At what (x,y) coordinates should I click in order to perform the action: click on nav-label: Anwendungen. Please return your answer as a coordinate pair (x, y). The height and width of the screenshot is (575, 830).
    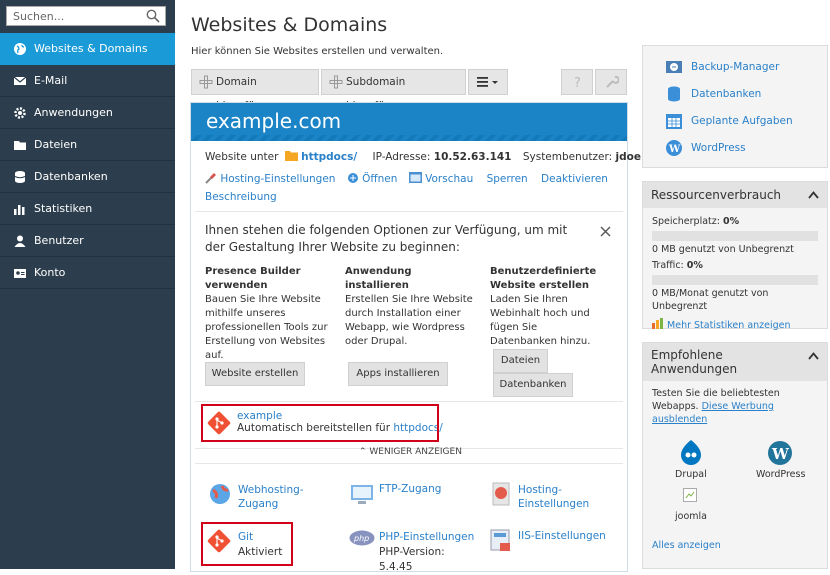
    Looking at the image, I should click on (73, 112).